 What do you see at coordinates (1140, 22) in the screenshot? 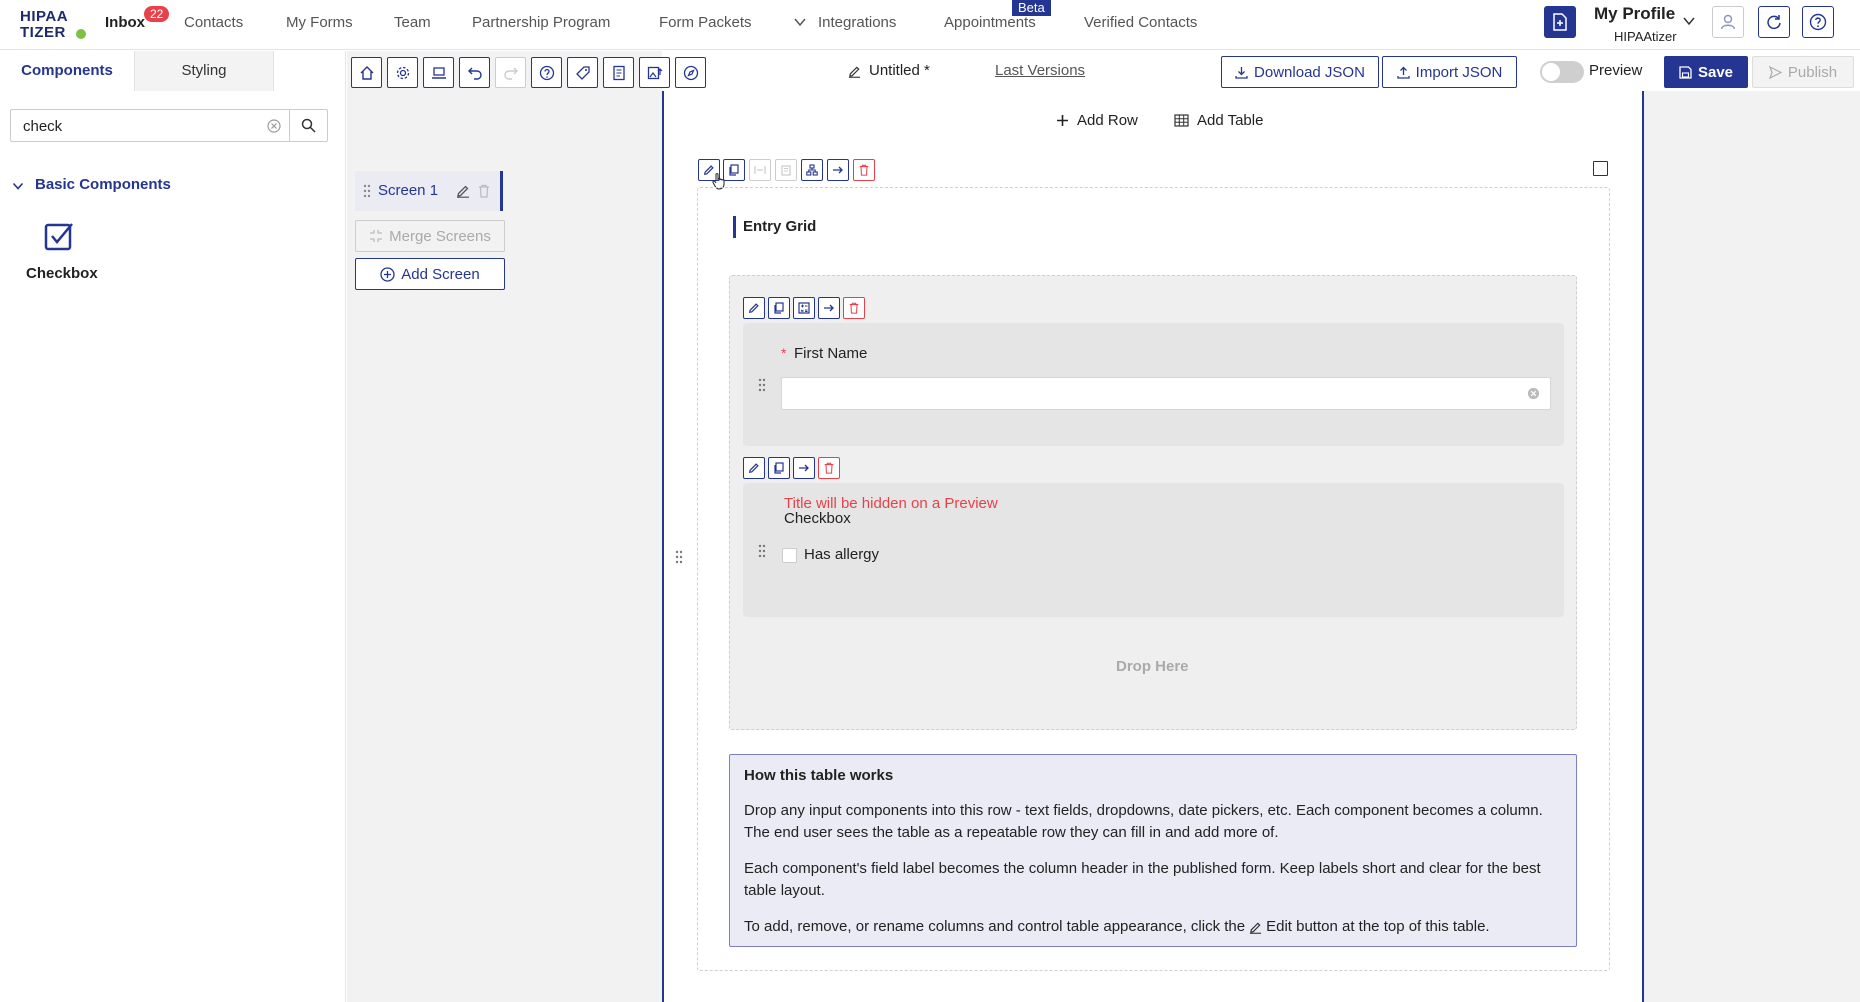
I see `nav-verified-contacts: Verified Contacts` at bounding box center [1140, 22].